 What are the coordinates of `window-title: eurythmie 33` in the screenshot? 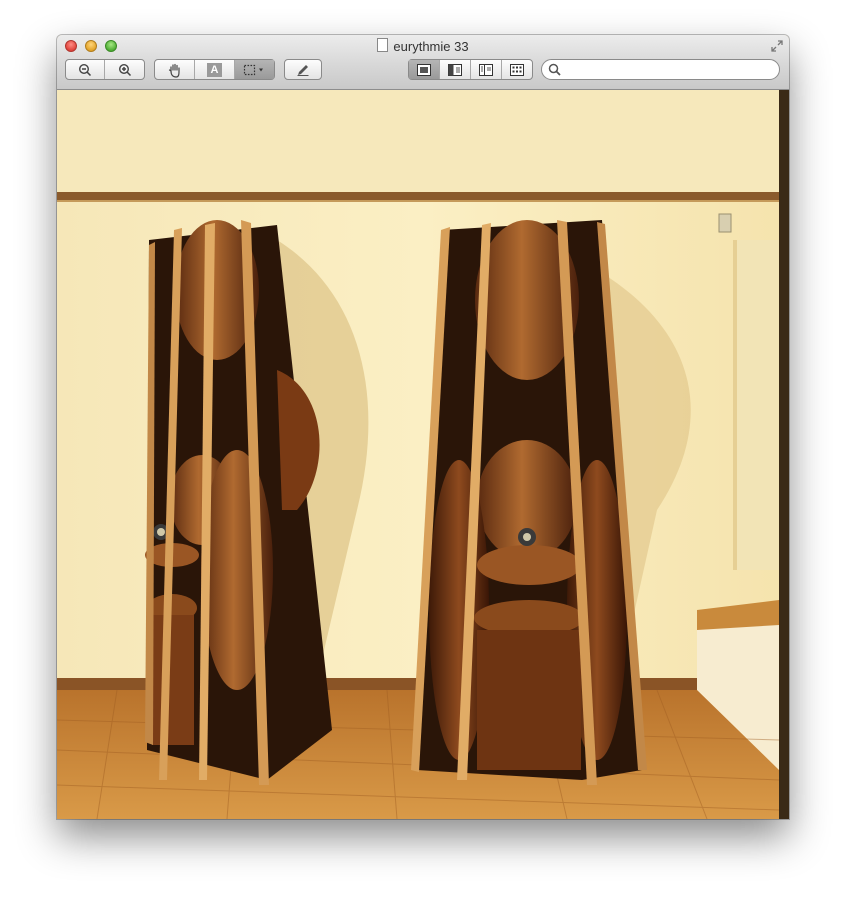 It's located at (431, 46).